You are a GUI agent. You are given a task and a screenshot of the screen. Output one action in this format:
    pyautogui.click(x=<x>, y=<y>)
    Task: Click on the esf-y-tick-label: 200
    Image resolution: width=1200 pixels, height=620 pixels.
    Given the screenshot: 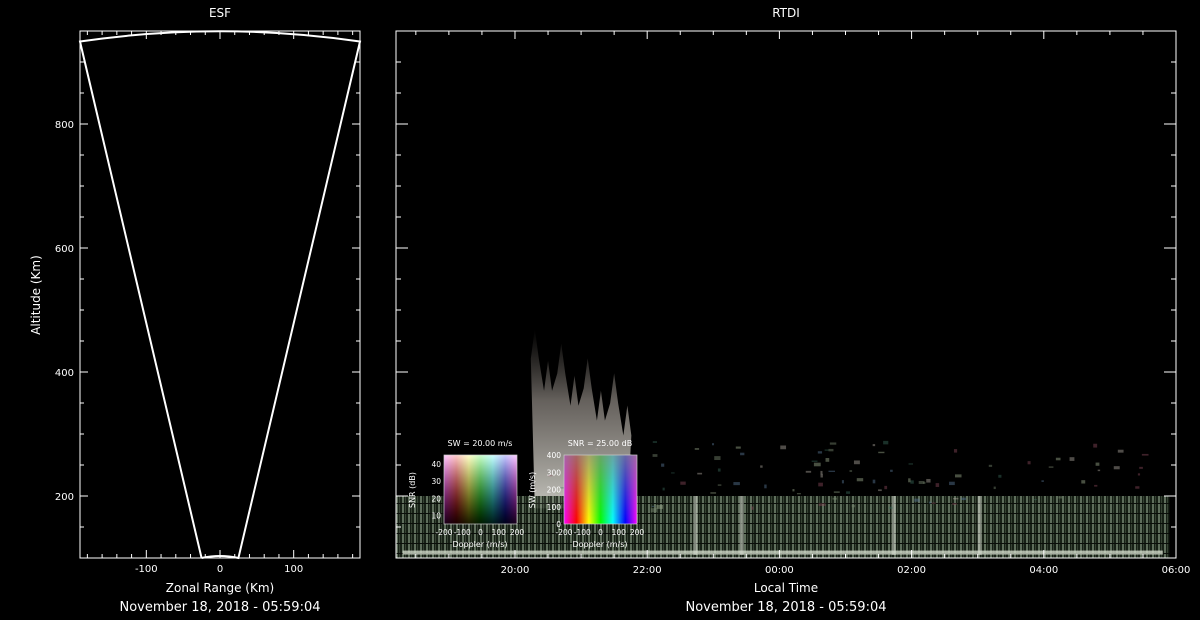 What is the action you would take?
    pyautogui.click(x=64, y=497)
    